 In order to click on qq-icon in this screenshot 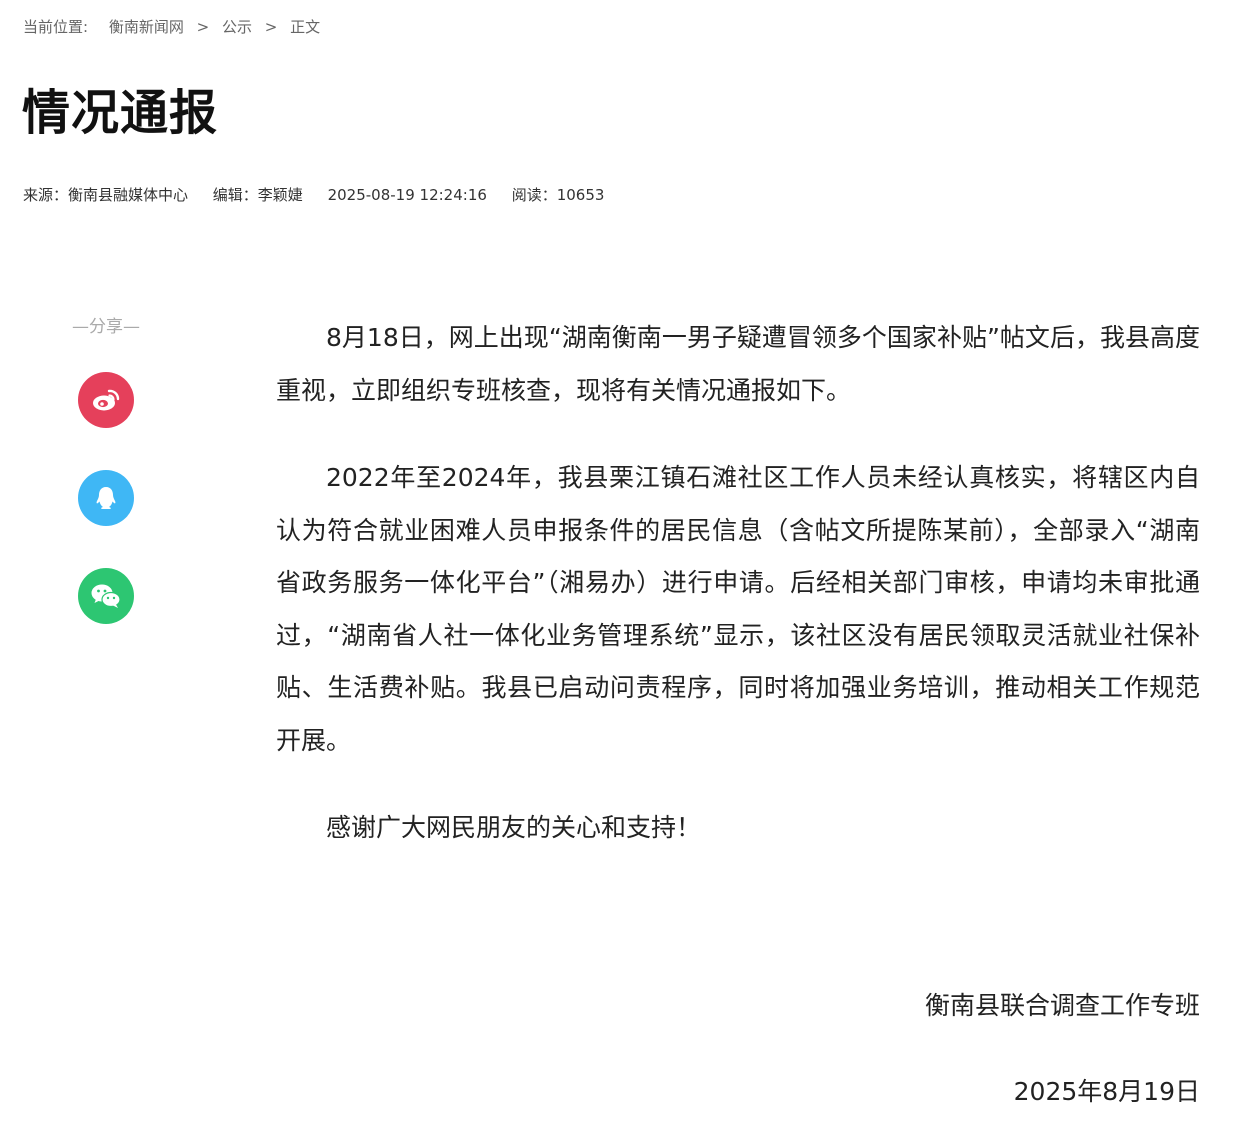, I will do `click(106, 498)`.